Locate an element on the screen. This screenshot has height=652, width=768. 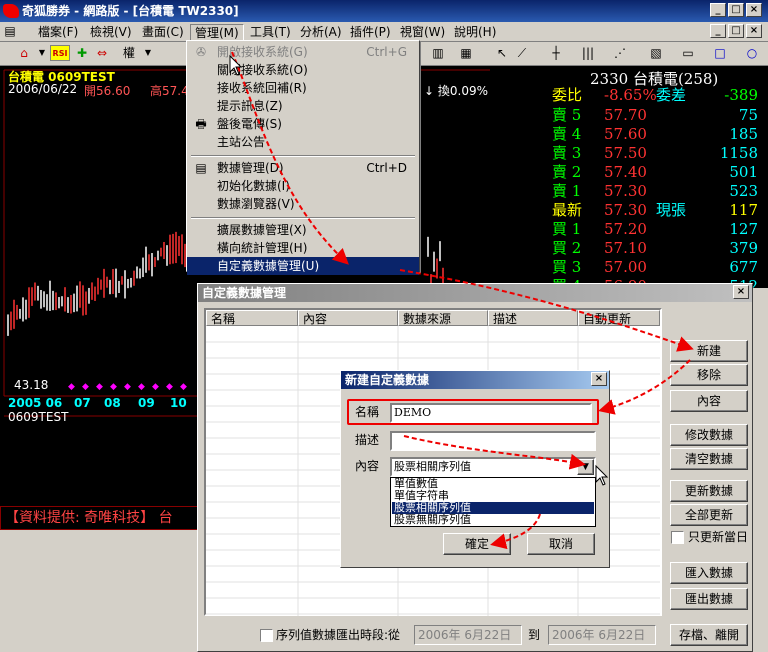
menu-item-label: 盤後電傳(S) is located at coordinates (249, 124).